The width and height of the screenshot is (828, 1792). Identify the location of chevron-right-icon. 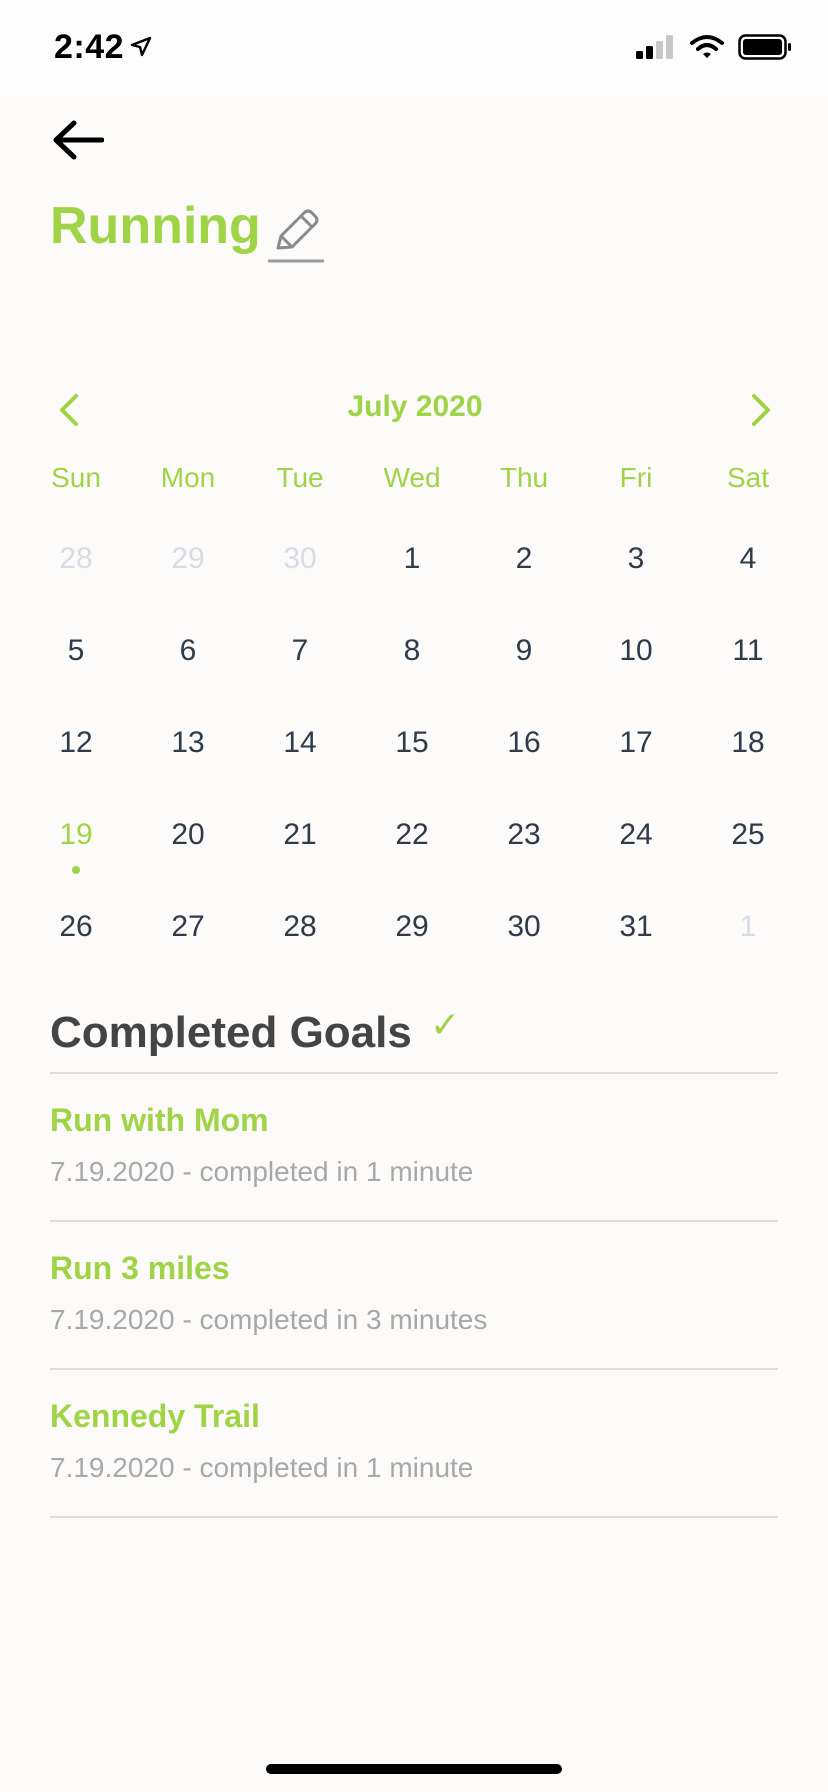
(761, 410).